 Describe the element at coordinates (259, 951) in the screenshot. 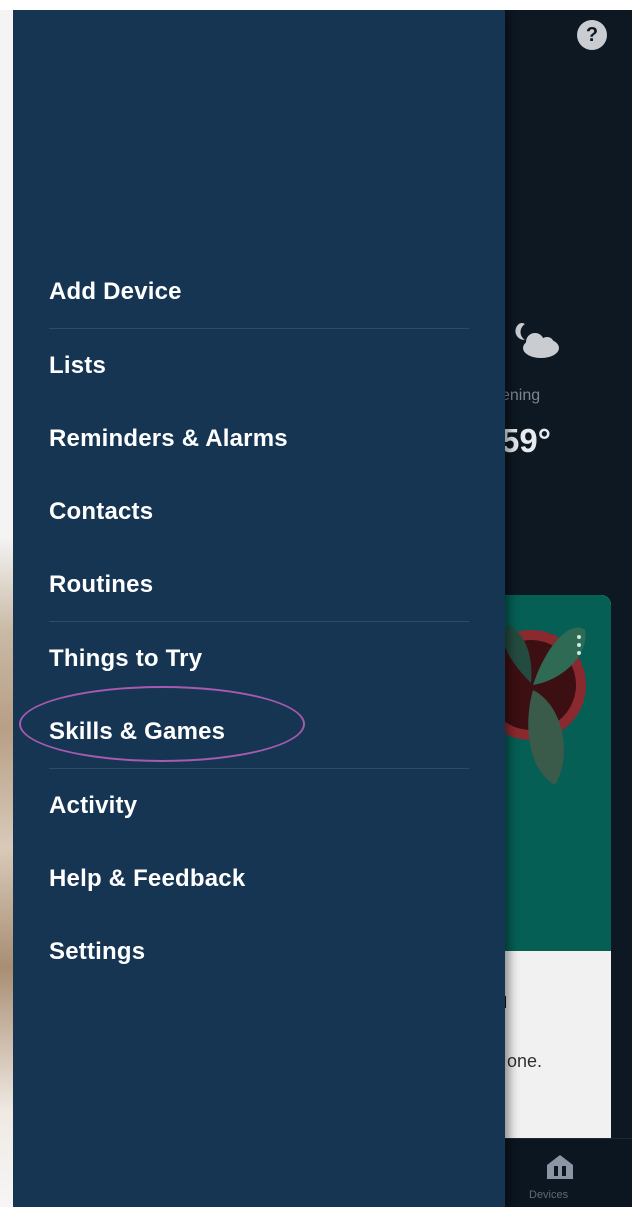

I see `menu-item-settings: Settings` at that location.